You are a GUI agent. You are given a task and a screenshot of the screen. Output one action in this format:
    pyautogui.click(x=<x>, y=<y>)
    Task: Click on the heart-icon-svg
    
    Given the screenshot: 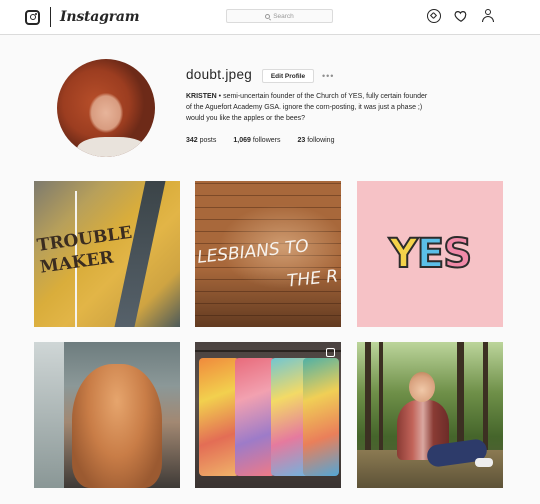 What is the action you would take?
    pyautogui.click(x=460, y=16)
    